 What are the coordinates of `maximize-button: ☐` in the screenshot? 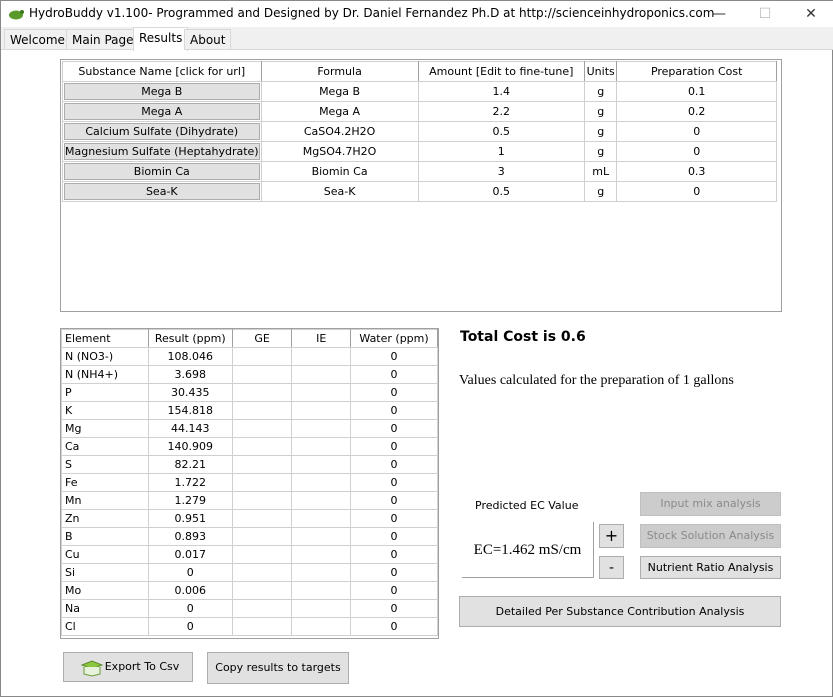 It's located at (765, 14).